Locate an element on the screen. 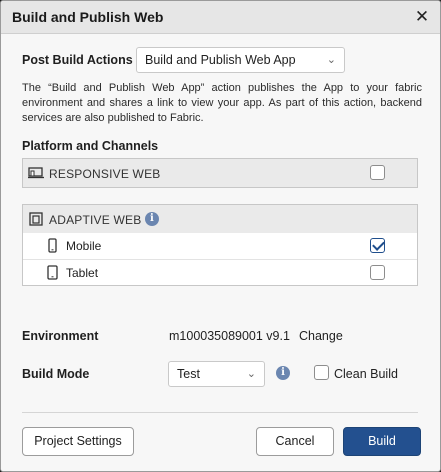 This screenshot has width=441, height=472. channel-label-tablet: Tablet is located at coordinates (82, 273).